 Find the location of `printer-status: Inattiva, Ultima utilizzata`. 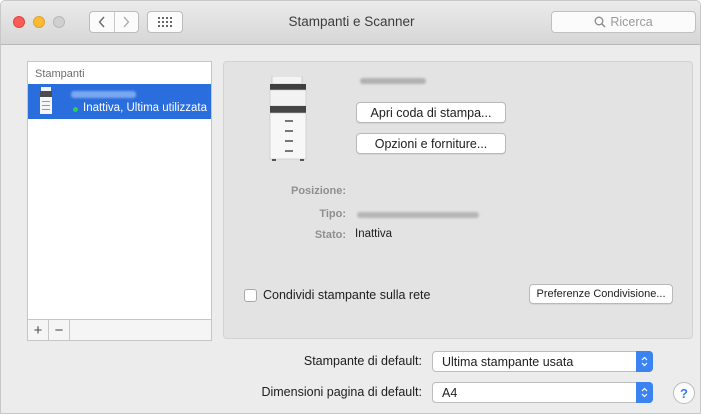

printer-status: Inattiva, Ultima utilizzata is located at coordinates (145, 108).